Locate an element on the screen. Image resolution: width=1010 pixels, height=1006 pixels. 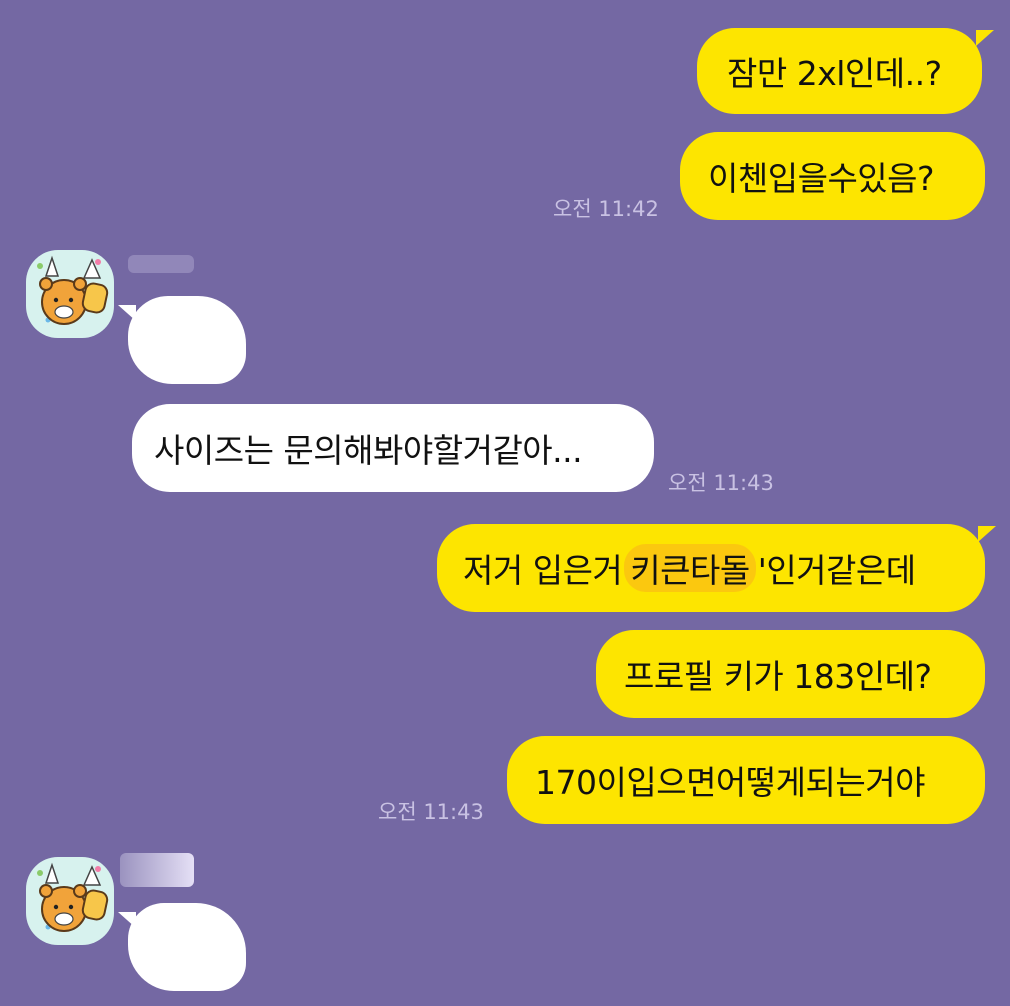
sent-message-bubble: 잠만 2xl인데..? is located at coordinates (839, 71).